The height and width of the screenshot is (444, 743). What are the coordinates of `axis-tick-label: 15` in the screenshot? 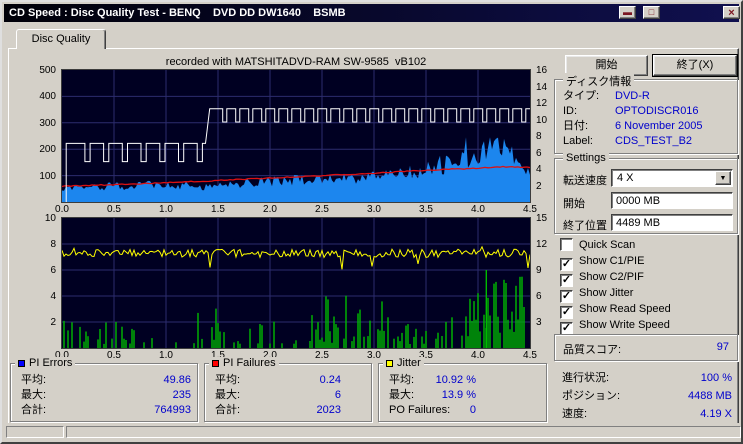 It's located at (542, 218).